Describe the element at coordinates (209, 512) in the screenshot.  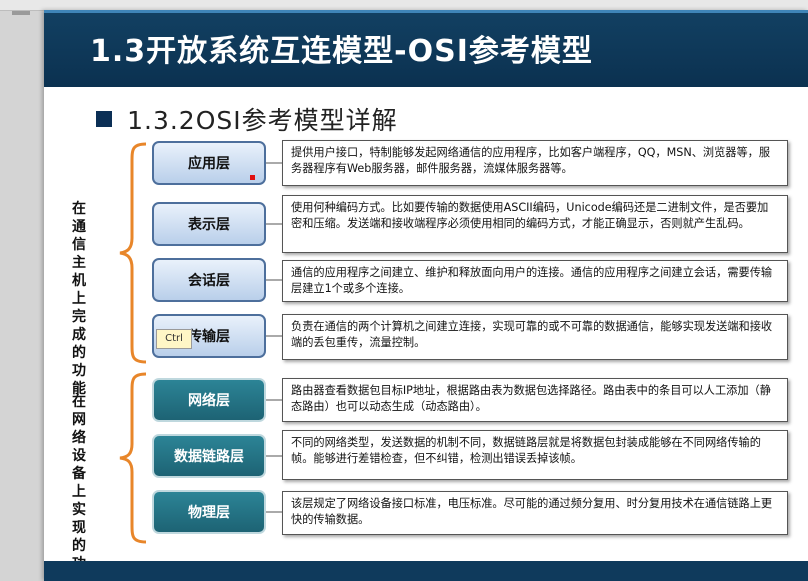
I see `layer-physical-button: 物理层` at that location.